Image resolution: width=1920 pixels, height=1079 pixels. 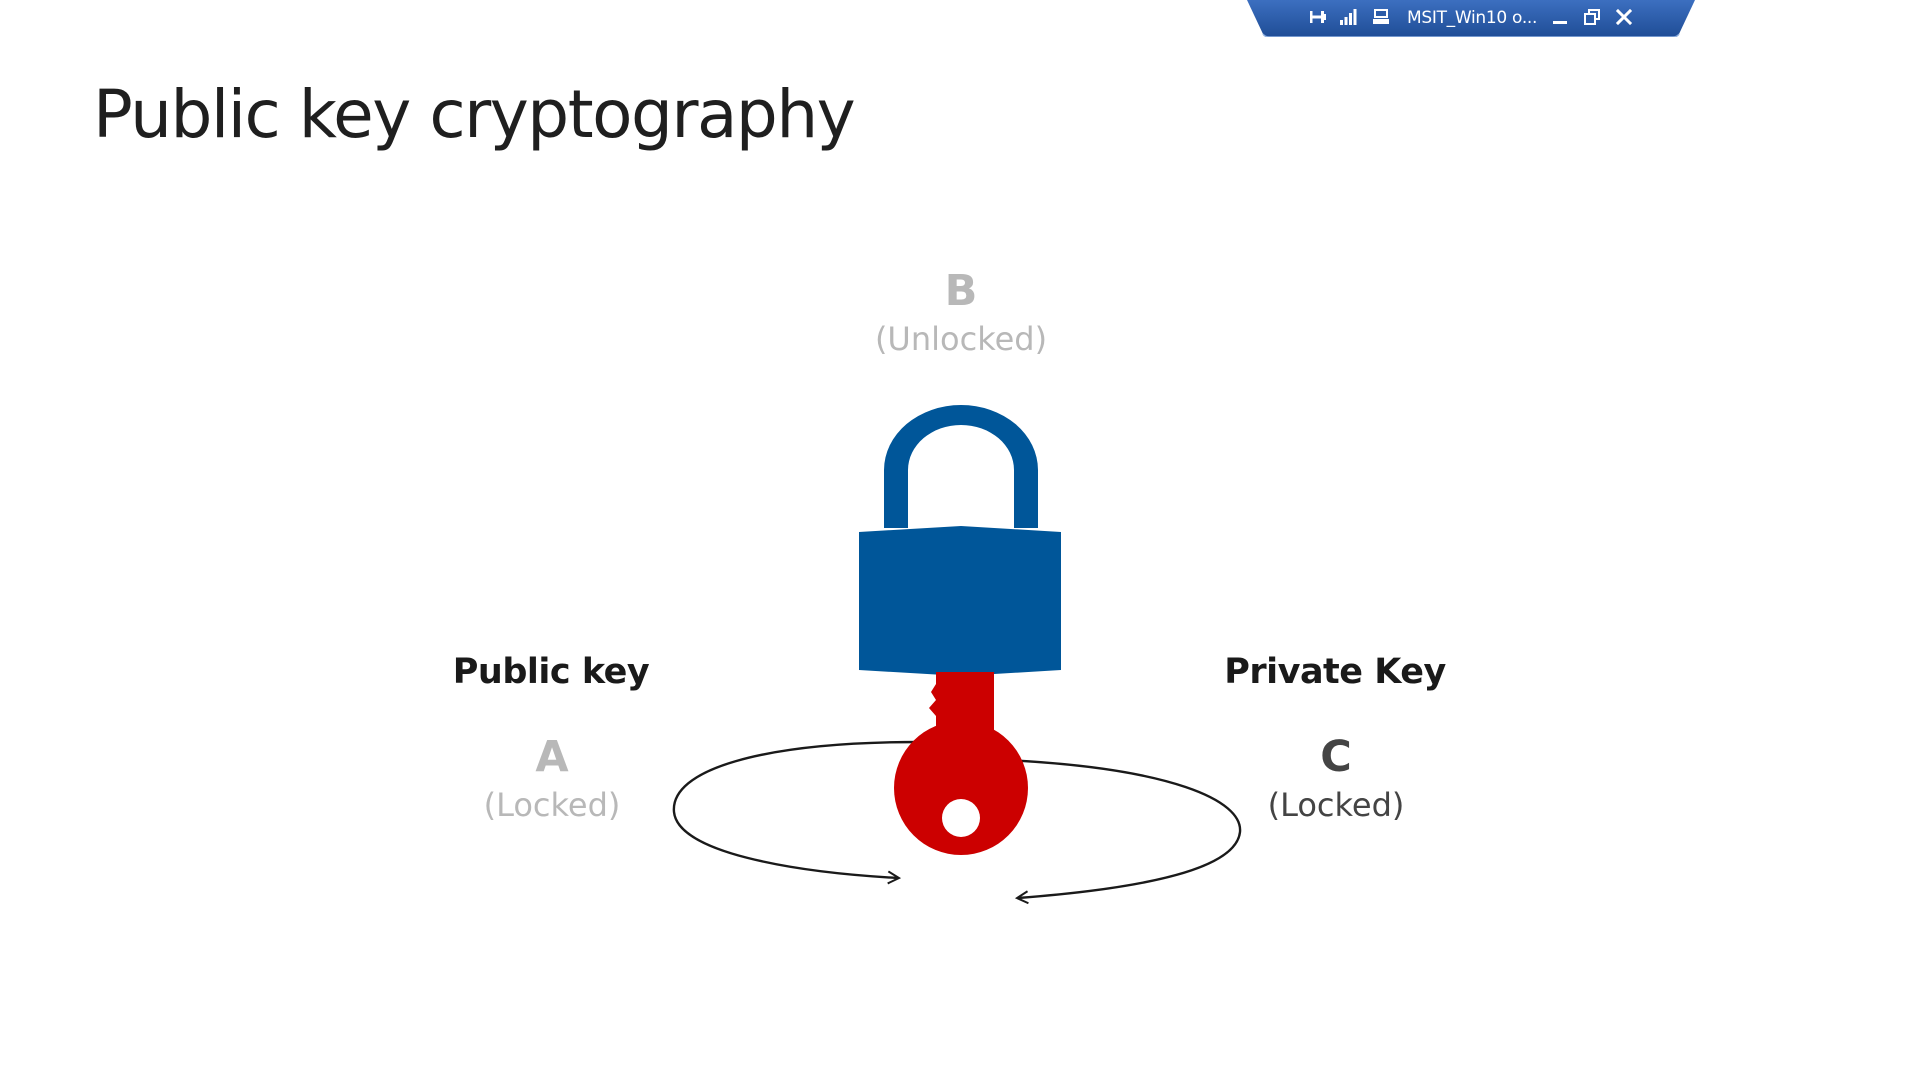 What do you see at coordinates (961, 818) in the screenshot?
I see `key-hole` at bounding box center [961, 818].